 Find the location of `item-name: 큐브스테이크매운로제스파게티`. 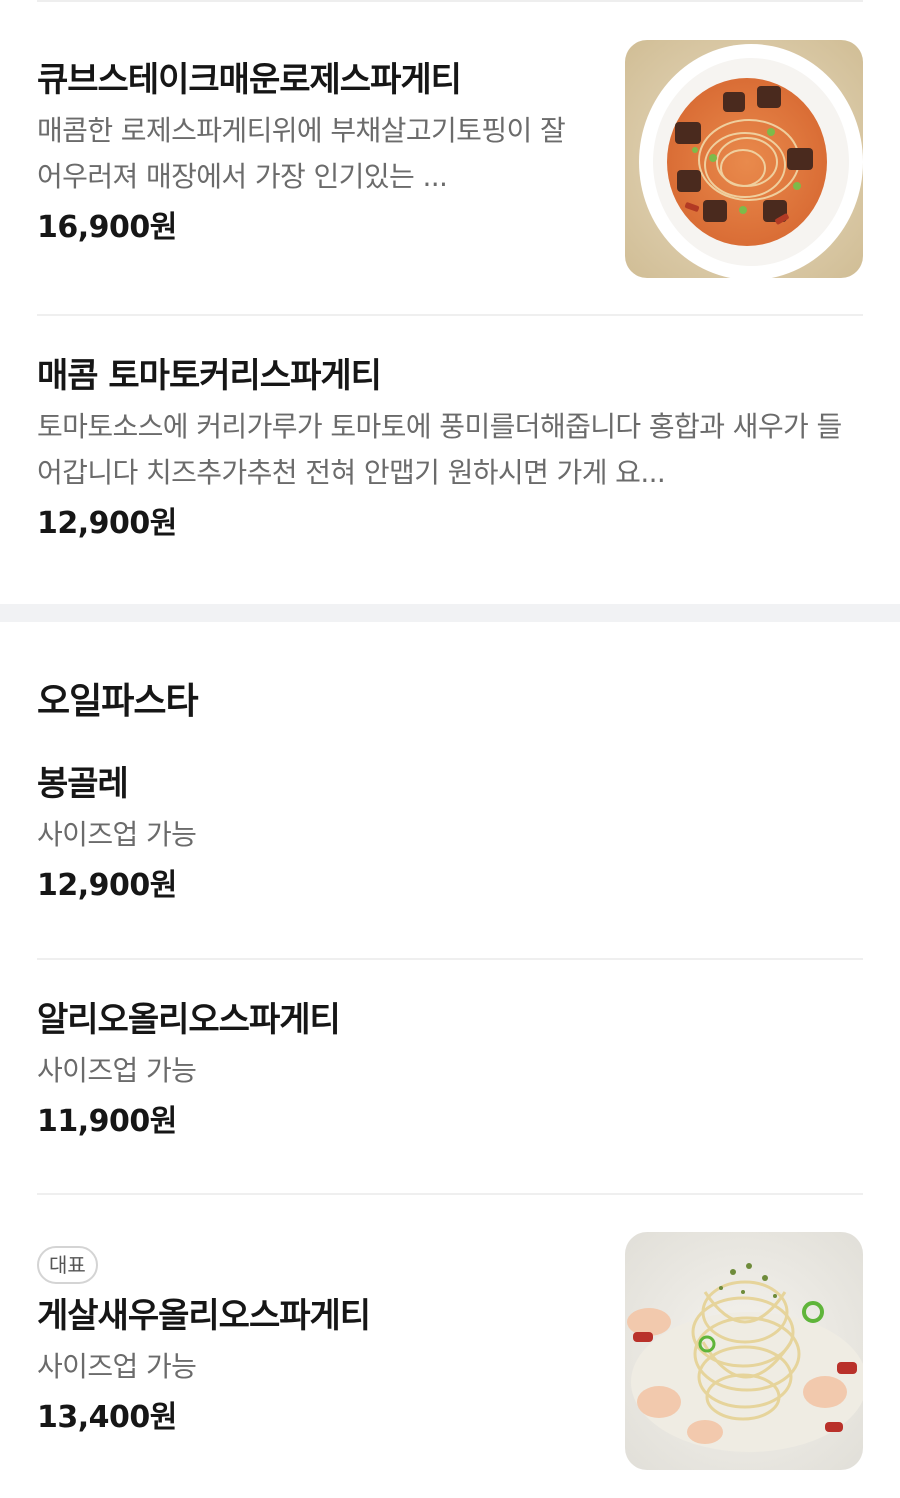

item-name: 큐브스테이크매운로제스파게티 is located at coordinates (249, 80).